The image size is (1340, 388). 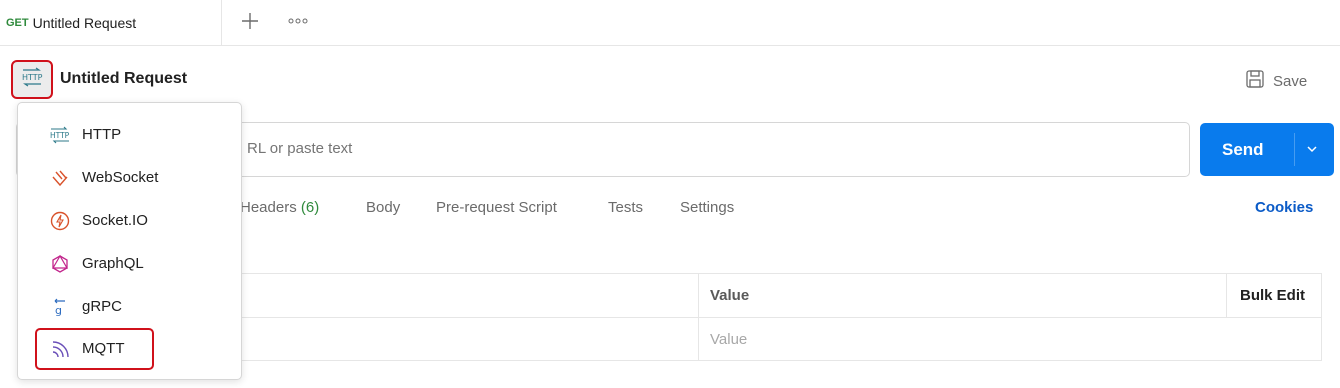 What do you see at coordinates (1272, 295) in the screenshot?
I see `bulk-edit-button: Bulk Edit` at bounding box center [1272, 295].